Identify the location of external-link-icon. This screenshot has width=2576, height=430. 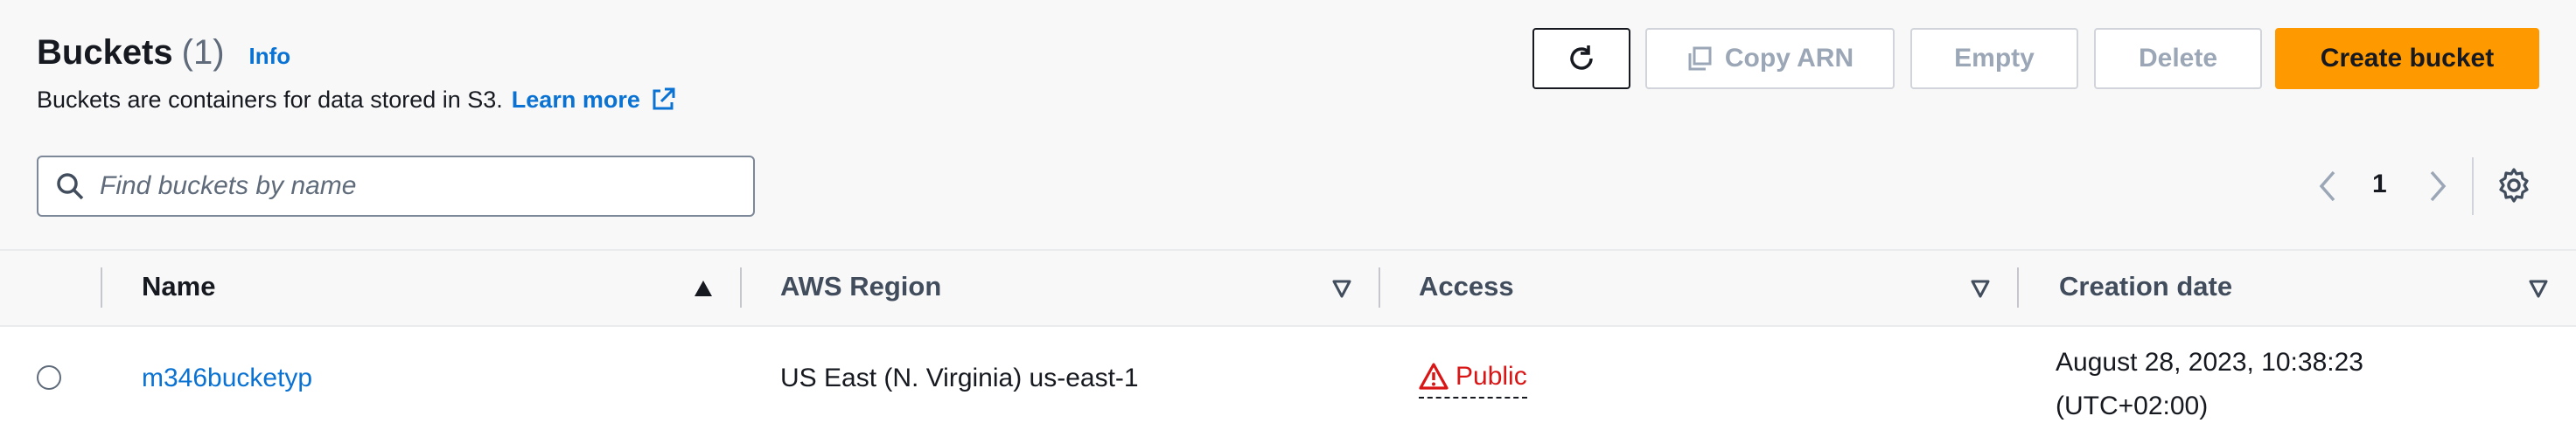
(663, 100).